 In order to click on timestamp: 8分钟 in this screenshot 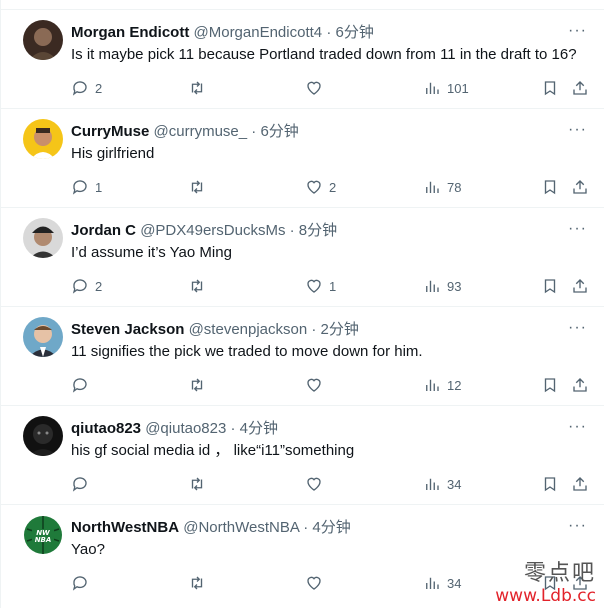, I will do `click(318, 230)`.